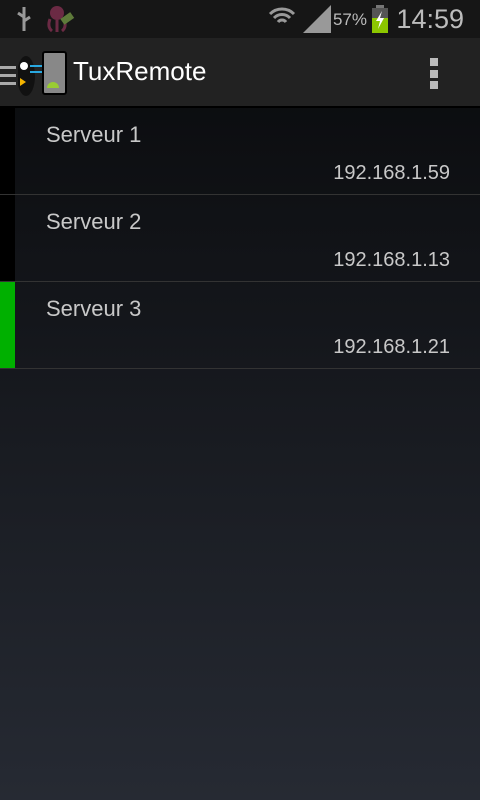 This screenshot has height=800, width=480. I want to click on server-ip: 192.168.1.13, so click(391, 260).